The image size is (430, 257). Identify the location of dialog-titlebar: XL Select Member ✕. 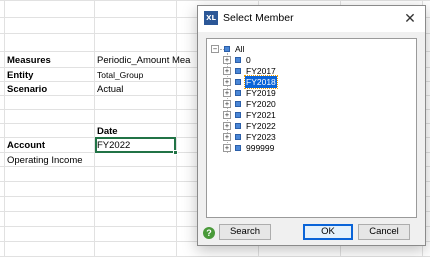
(311, 19).